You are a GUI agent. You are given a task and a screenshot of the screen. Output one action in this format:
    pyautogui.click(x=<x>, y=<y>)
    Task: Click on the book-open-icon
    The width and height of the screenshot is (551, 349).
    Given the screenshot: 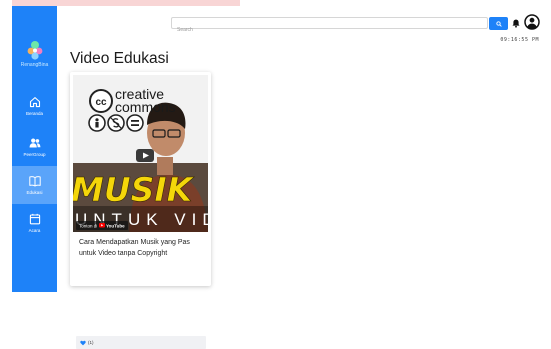 What is the action you would take?
    pyautogui.click(x=34, y=180)
    